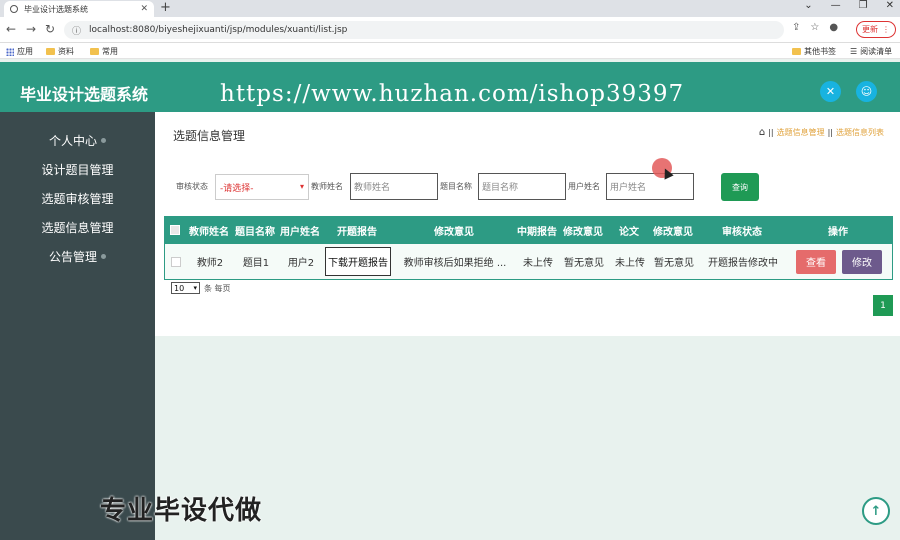  I want to click on download-proposal-button: 下载开题报告, so click(358, 261).